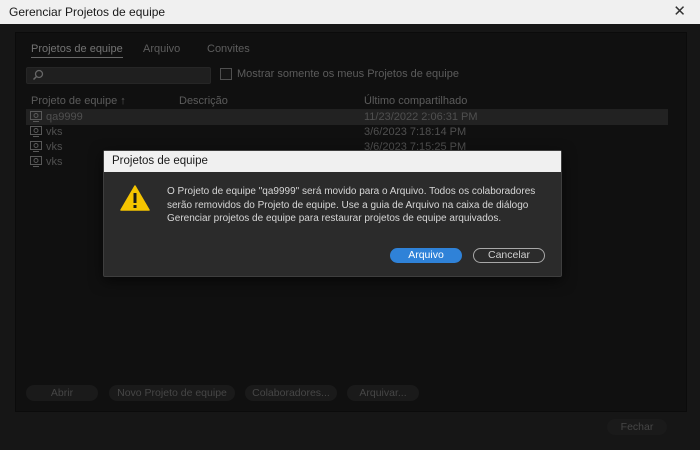  What do you see at coordinates (509, 255) in the screenshot?
I see `cancel-button: Cancelar` at bounding box center [509, 255].